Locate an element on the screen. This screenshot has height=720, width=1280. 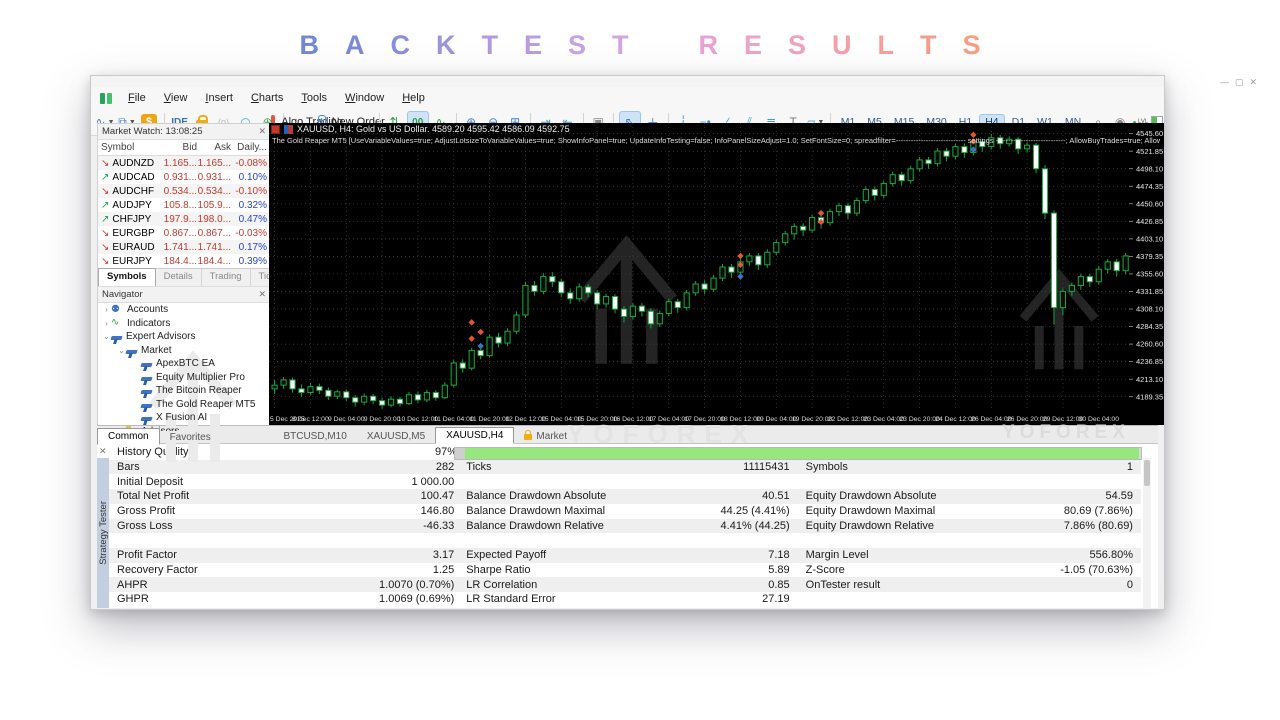
price-axis-label: 4308.10 is located at coordinates (1149, 309).